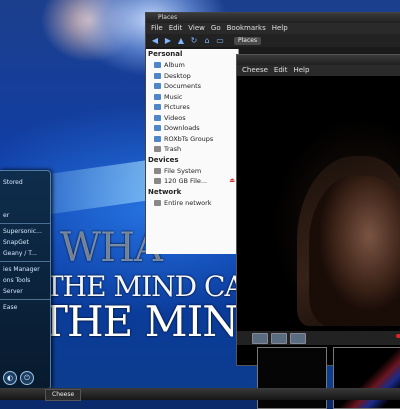 The image size is (400, 409). What do you see at coordinates (27, 378) in the screenshot?
I see `power-icon: ⏻` at bounding box center [27, 378].